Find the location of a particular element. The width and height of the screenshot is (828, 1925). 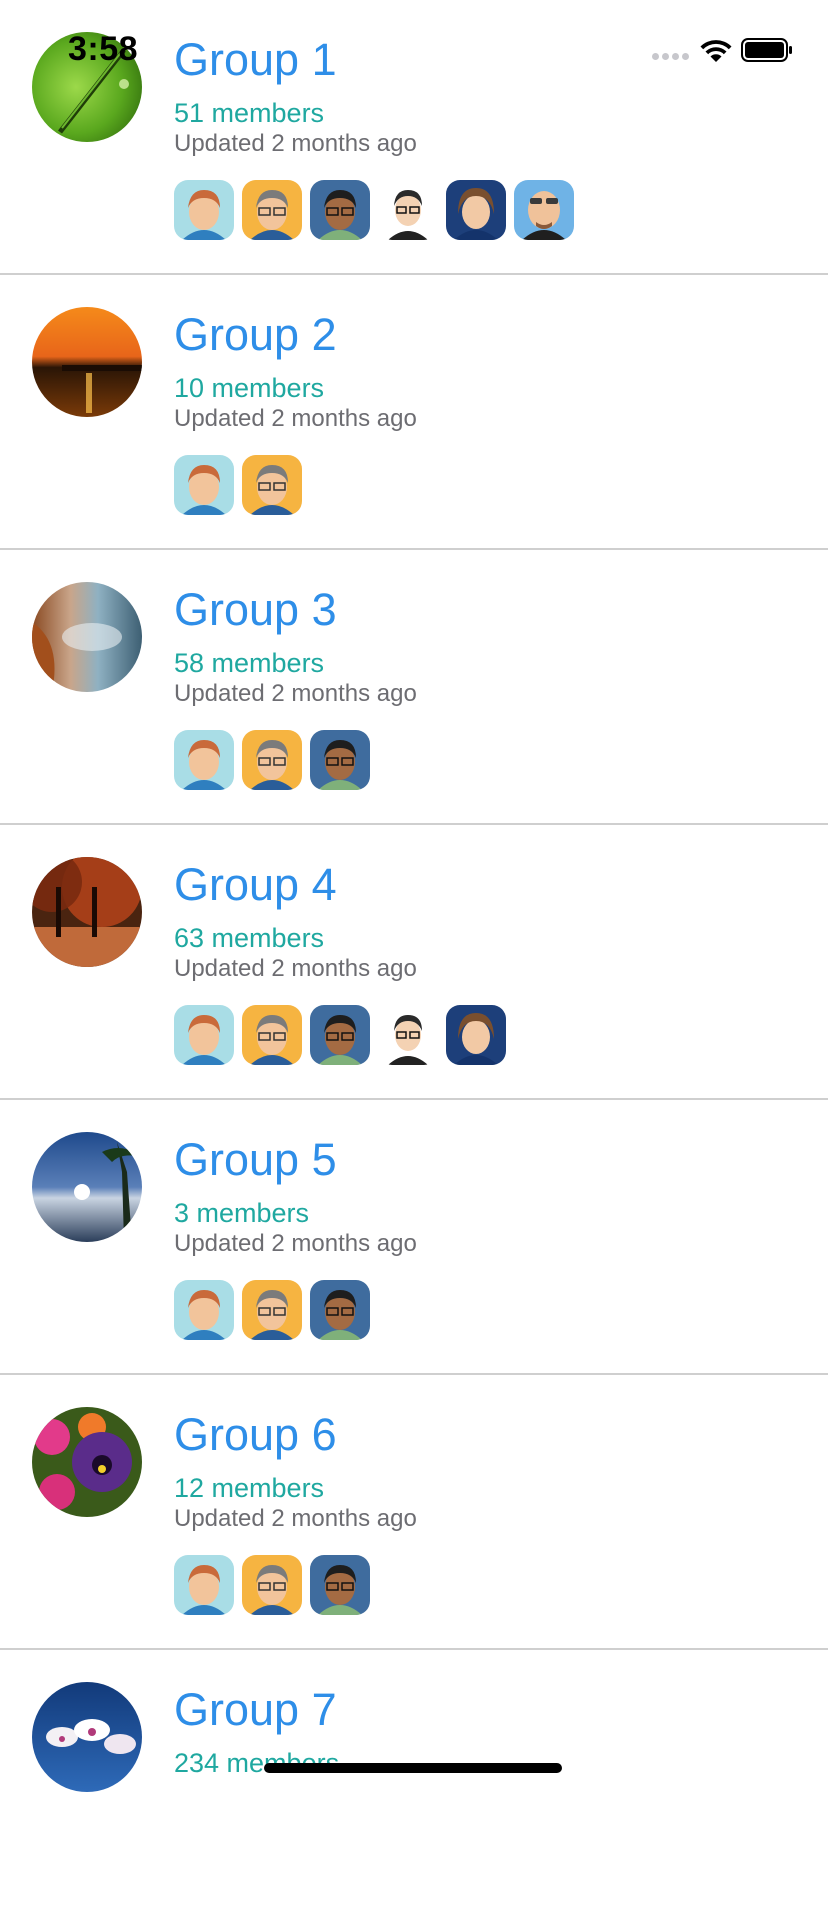

sunset-lake-photo is located at coordinates (87, 362).